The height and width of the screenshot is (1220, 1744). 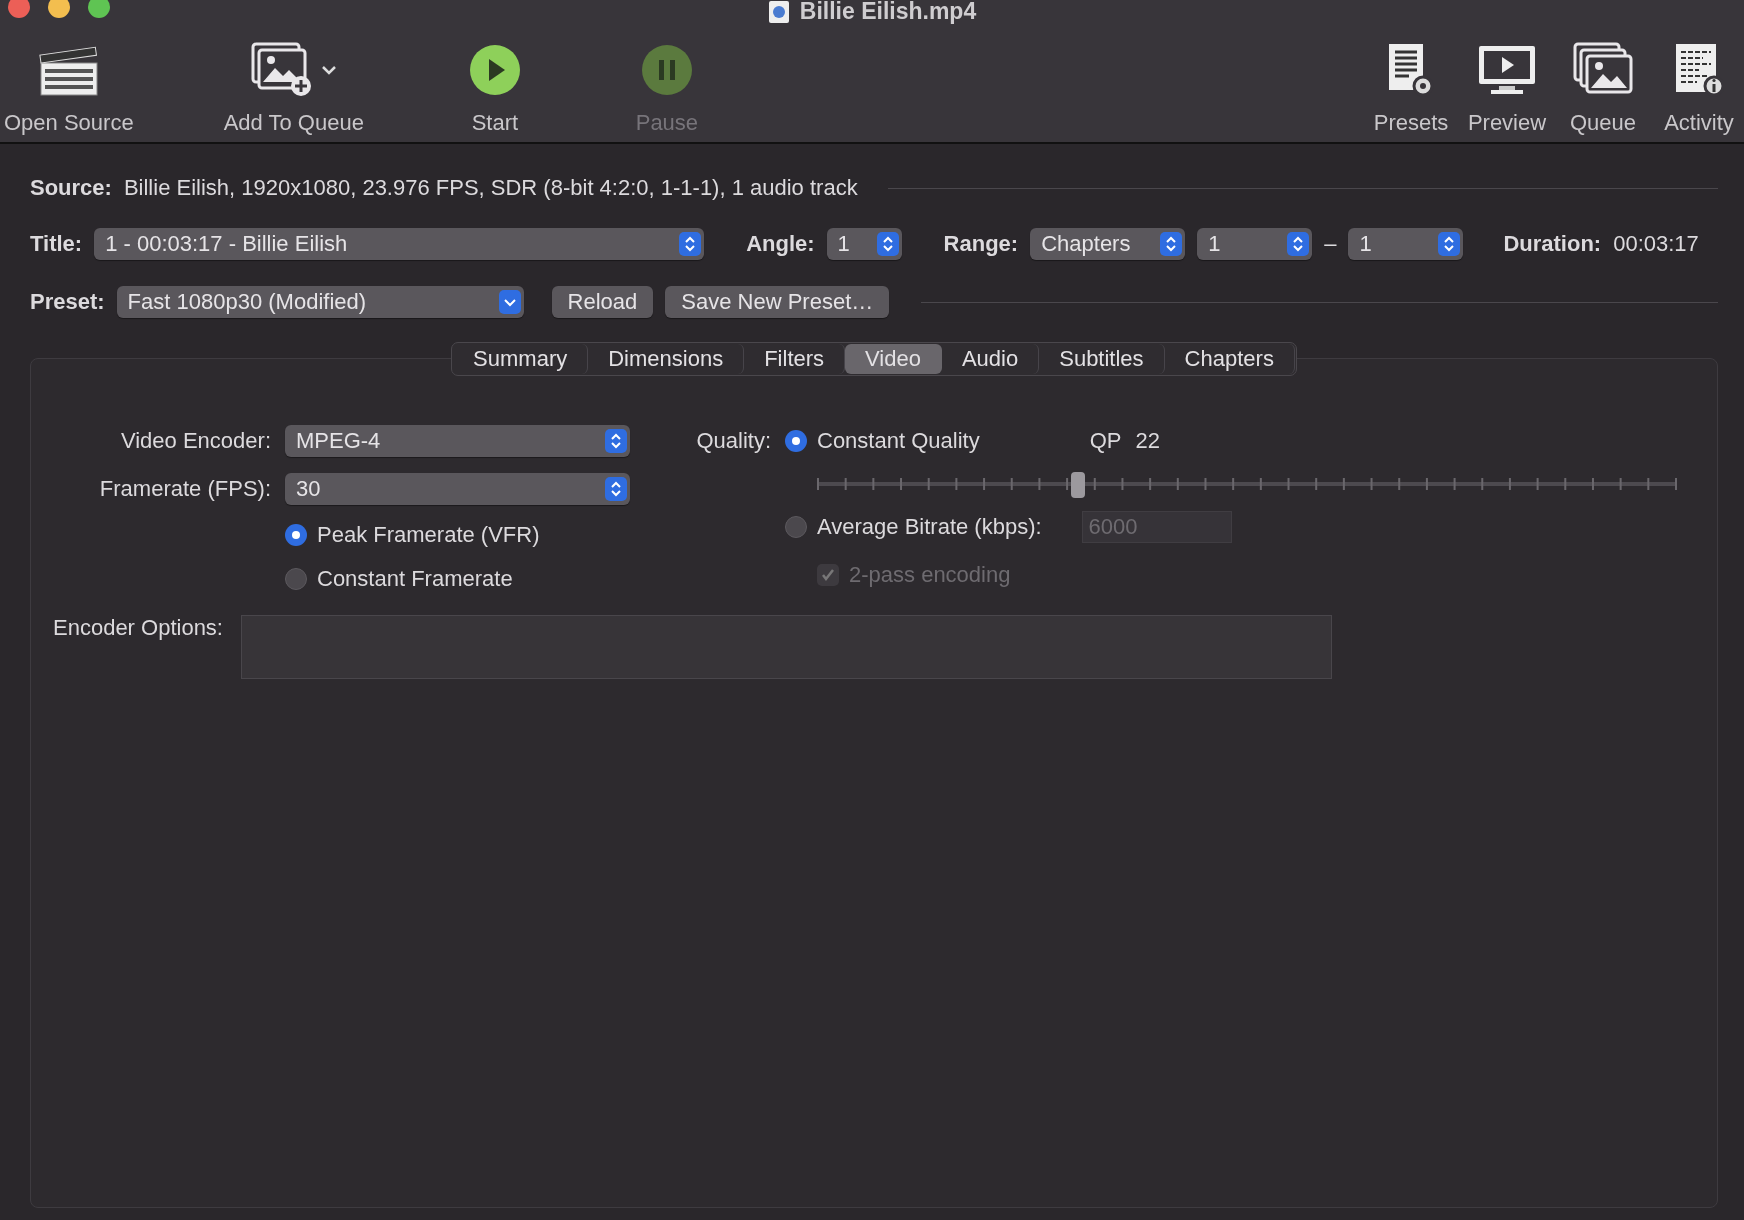 What do you see at coordinates (1102, 359) in the screenshot?
I see `tab: Subtitles` at bounding box center [1102, 359].